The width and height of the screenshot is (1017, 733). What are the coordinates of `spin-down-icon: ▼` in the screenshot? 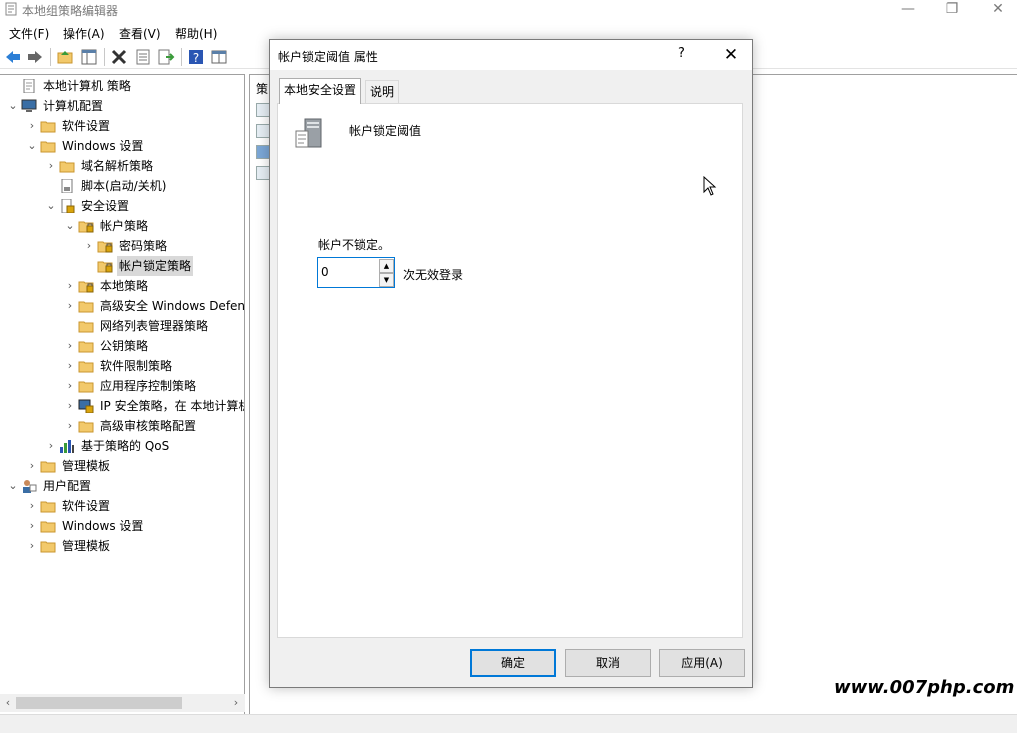 It's located at (386, 280).